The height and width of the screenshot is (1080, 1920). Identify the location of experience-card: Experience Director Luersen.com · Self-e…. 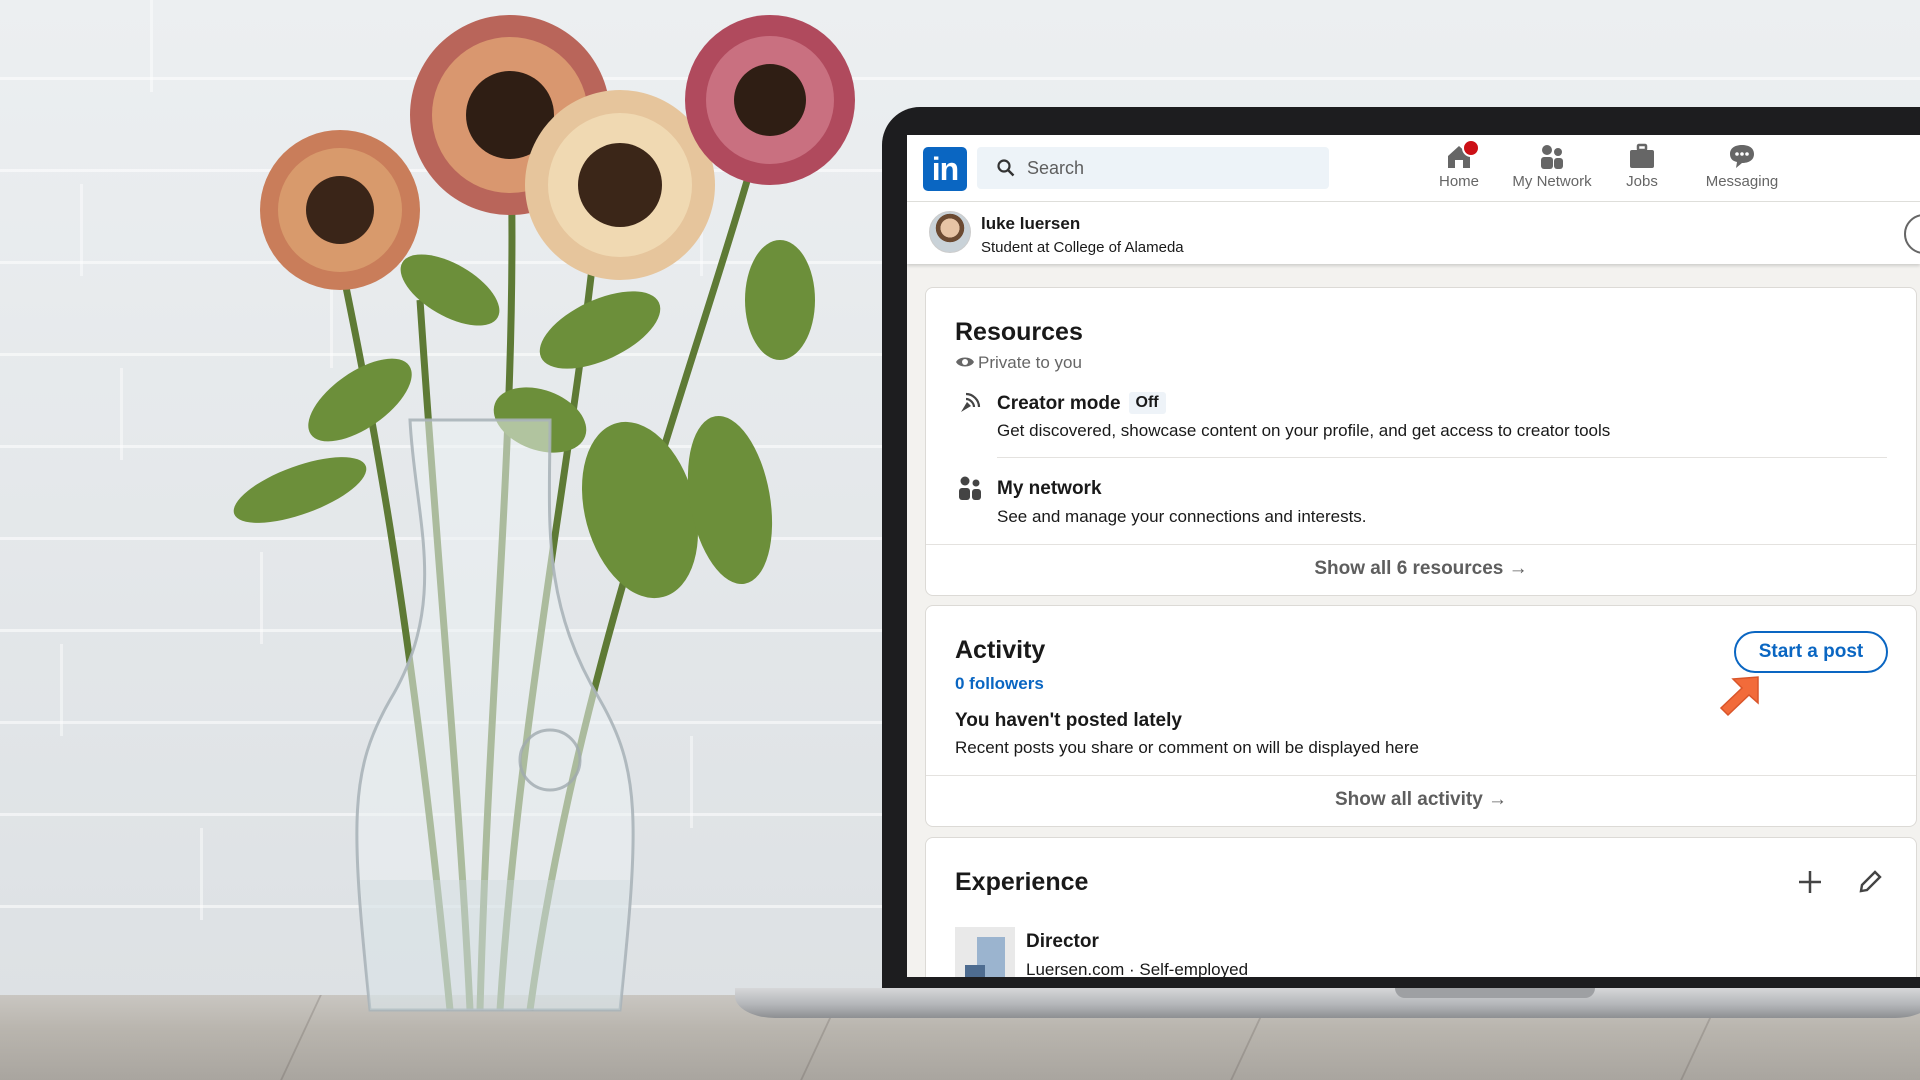
(1421, 907).